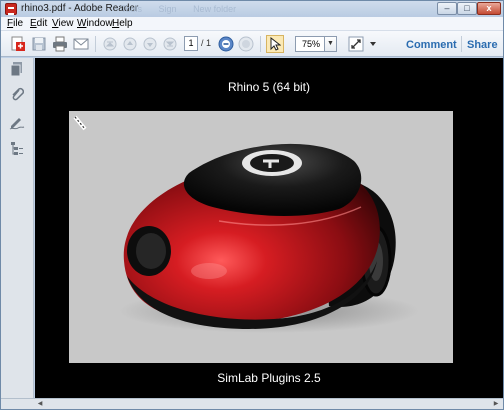  What do you see at coordinates (373, 44) in the screenshot?
I see `more-tools-icon` at bounding box center [373, 44].